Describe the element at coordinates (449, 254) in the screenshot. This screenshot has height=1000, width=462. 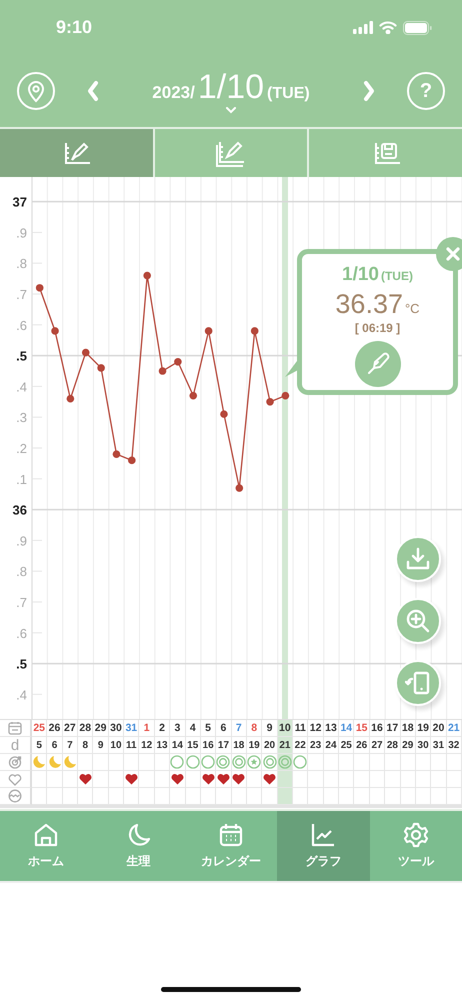
I see `close-button` at that location.